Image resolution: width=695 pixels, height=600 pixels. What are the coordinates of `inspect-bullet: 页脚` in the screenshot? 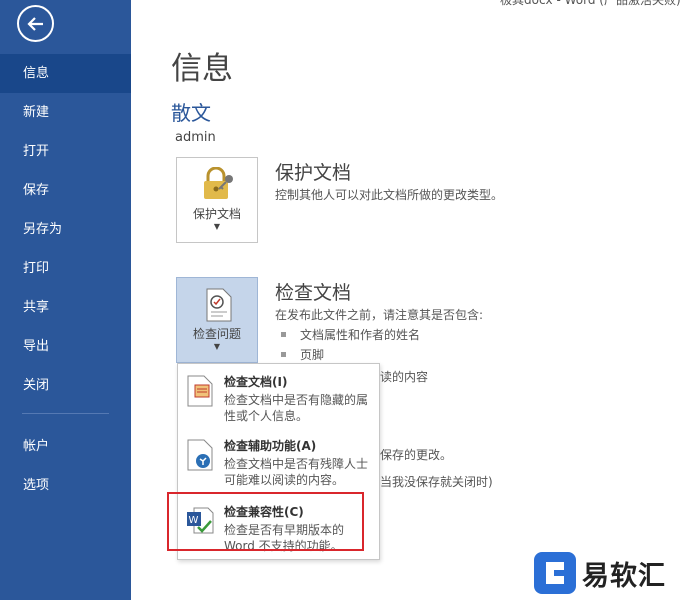 It's located at (302, 354).